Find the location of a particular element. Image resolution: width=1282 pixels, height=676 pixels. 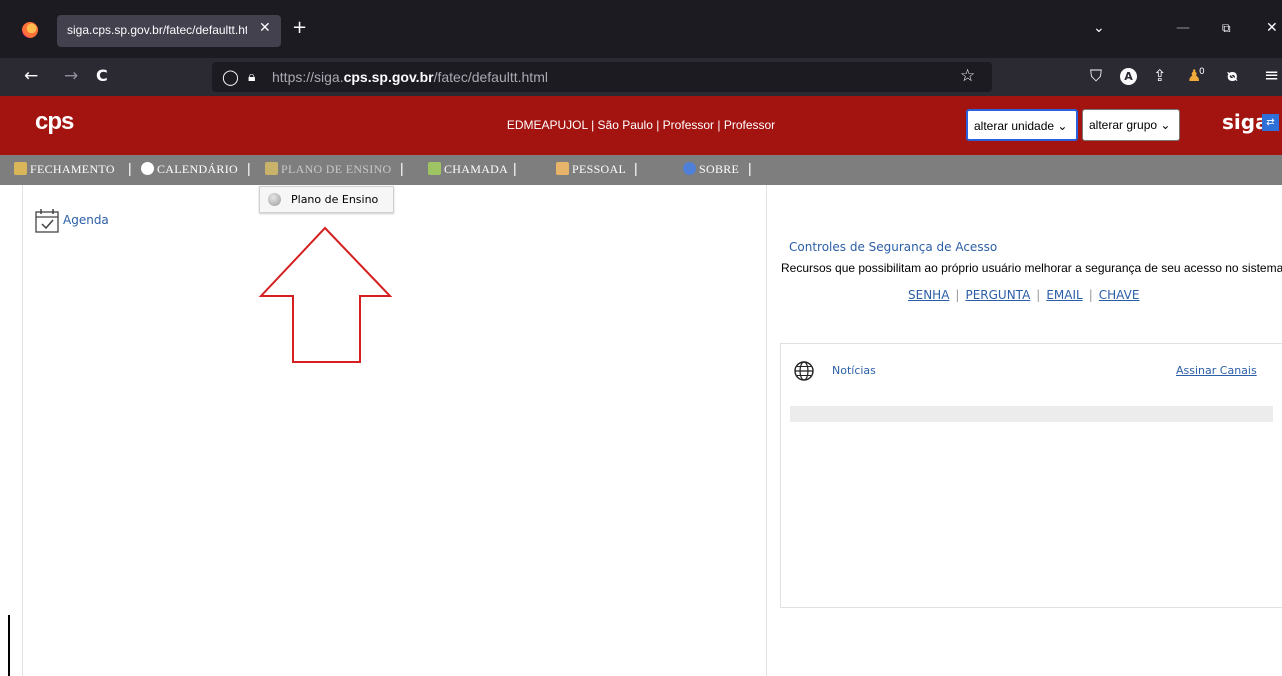

subscribe-channels-link: Assinar Canais is located at coordinates (1216, 370).